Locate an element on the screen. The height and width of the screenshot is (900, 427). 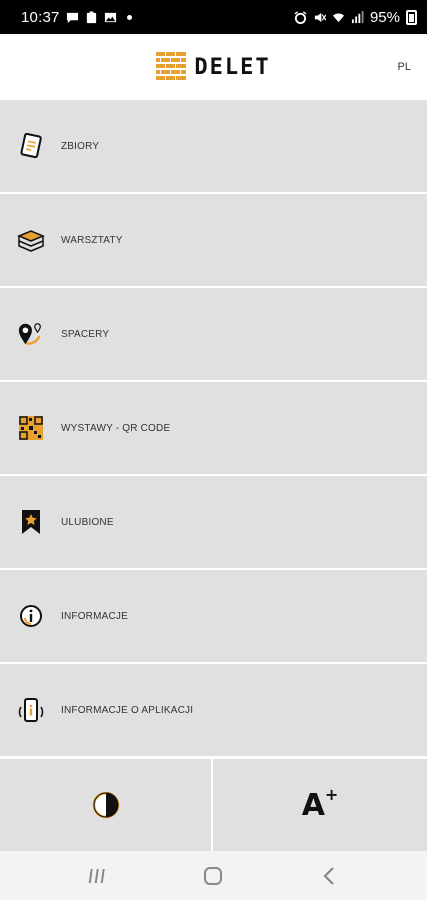
back-button is located at coordinates (329, 876).